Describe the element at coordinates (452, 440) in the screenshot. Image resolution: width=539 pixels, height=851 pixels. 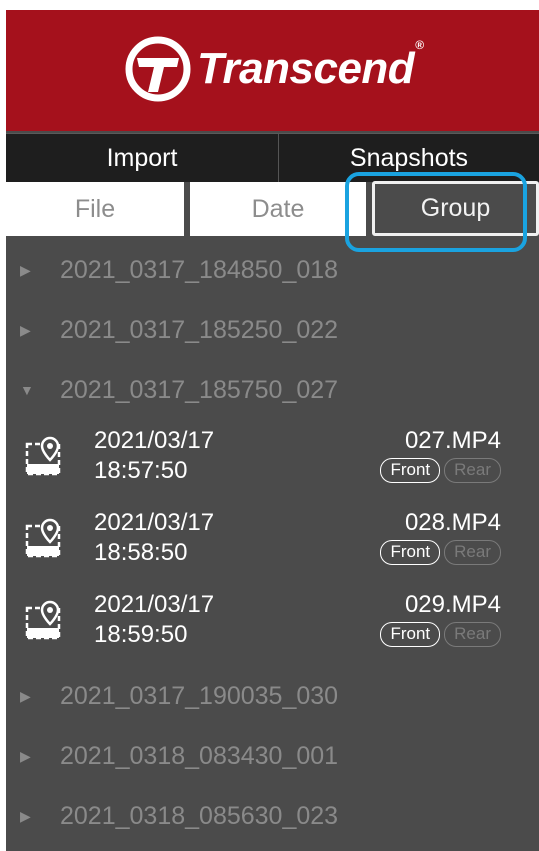
I see `file-name: 027.MP4` at that location.